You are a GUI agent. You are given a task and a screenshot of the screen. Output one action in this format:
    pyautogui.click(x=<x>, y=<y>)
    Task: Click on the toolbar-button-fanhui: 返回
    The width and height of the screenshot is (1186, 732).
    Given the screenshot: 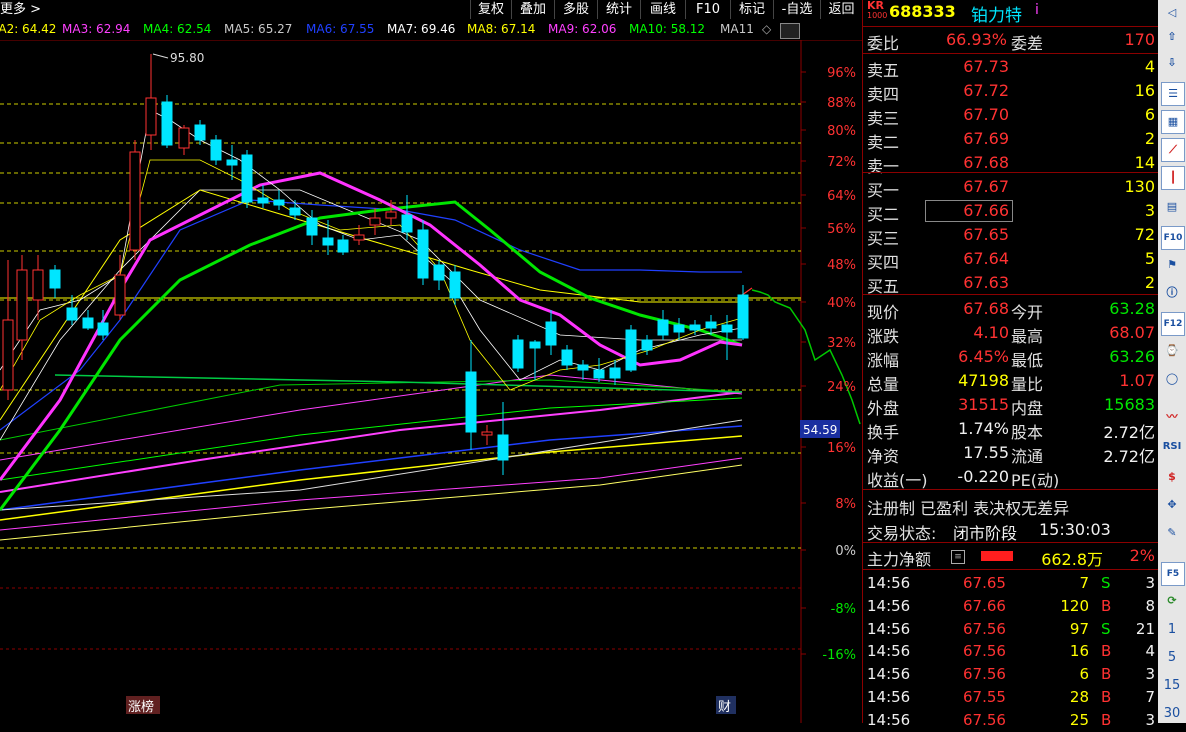 What is the action you would take?
    pyautogui.click(x=841, y=9)
    